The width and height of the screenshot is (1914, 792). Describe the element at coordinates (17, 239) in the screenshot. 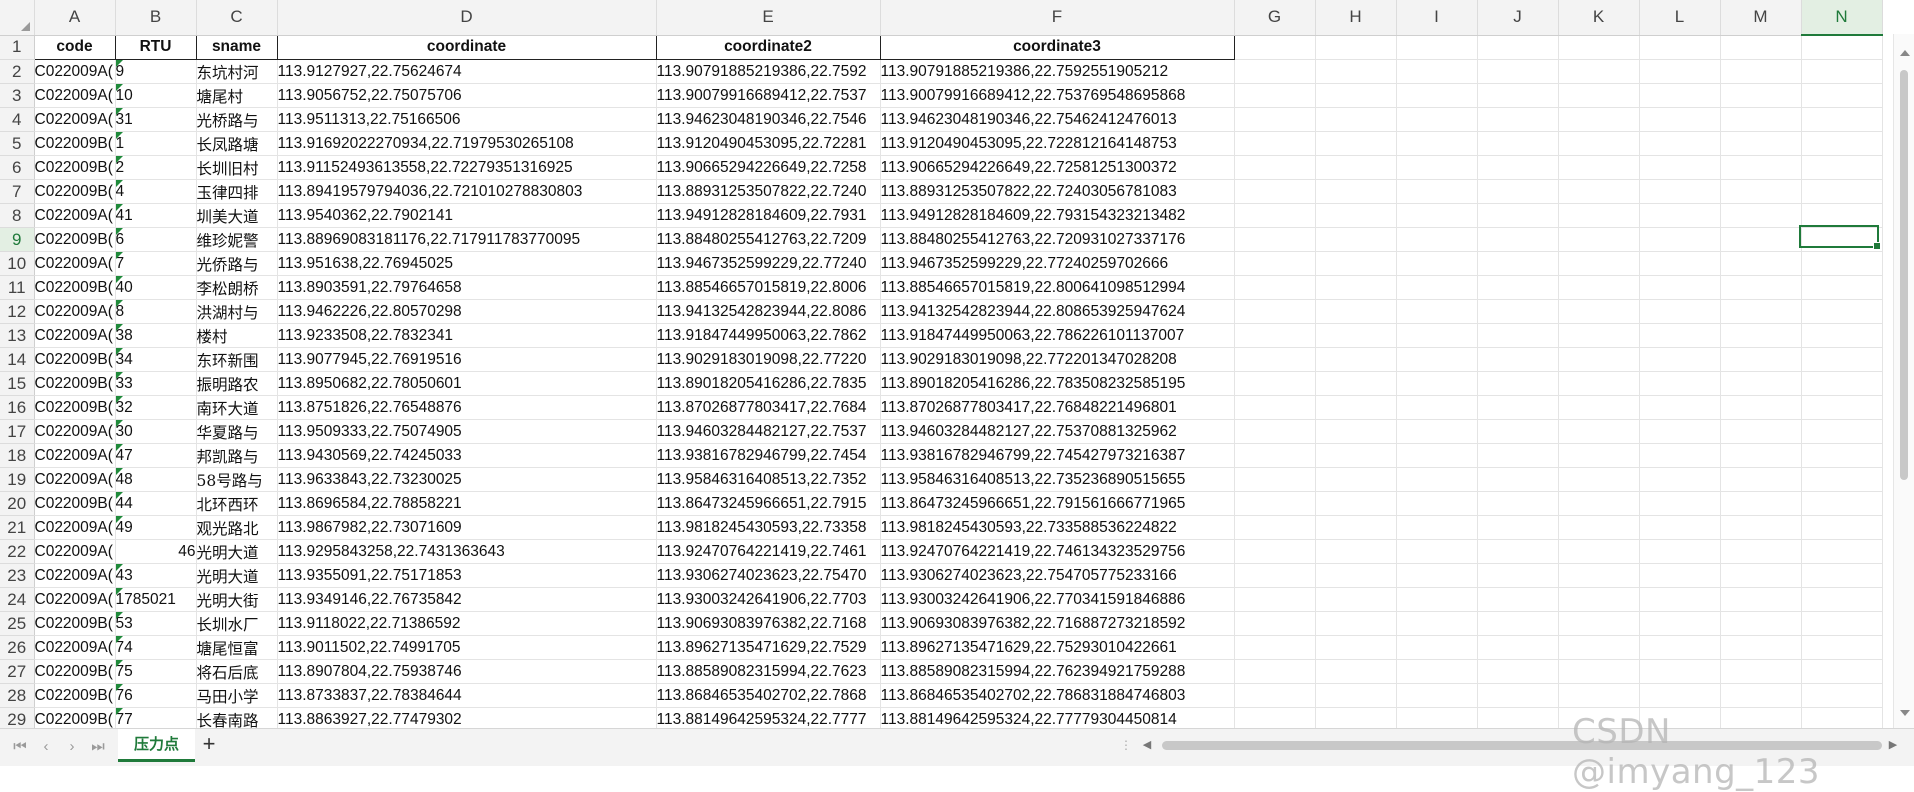

I see `row-header: 9` at that location.